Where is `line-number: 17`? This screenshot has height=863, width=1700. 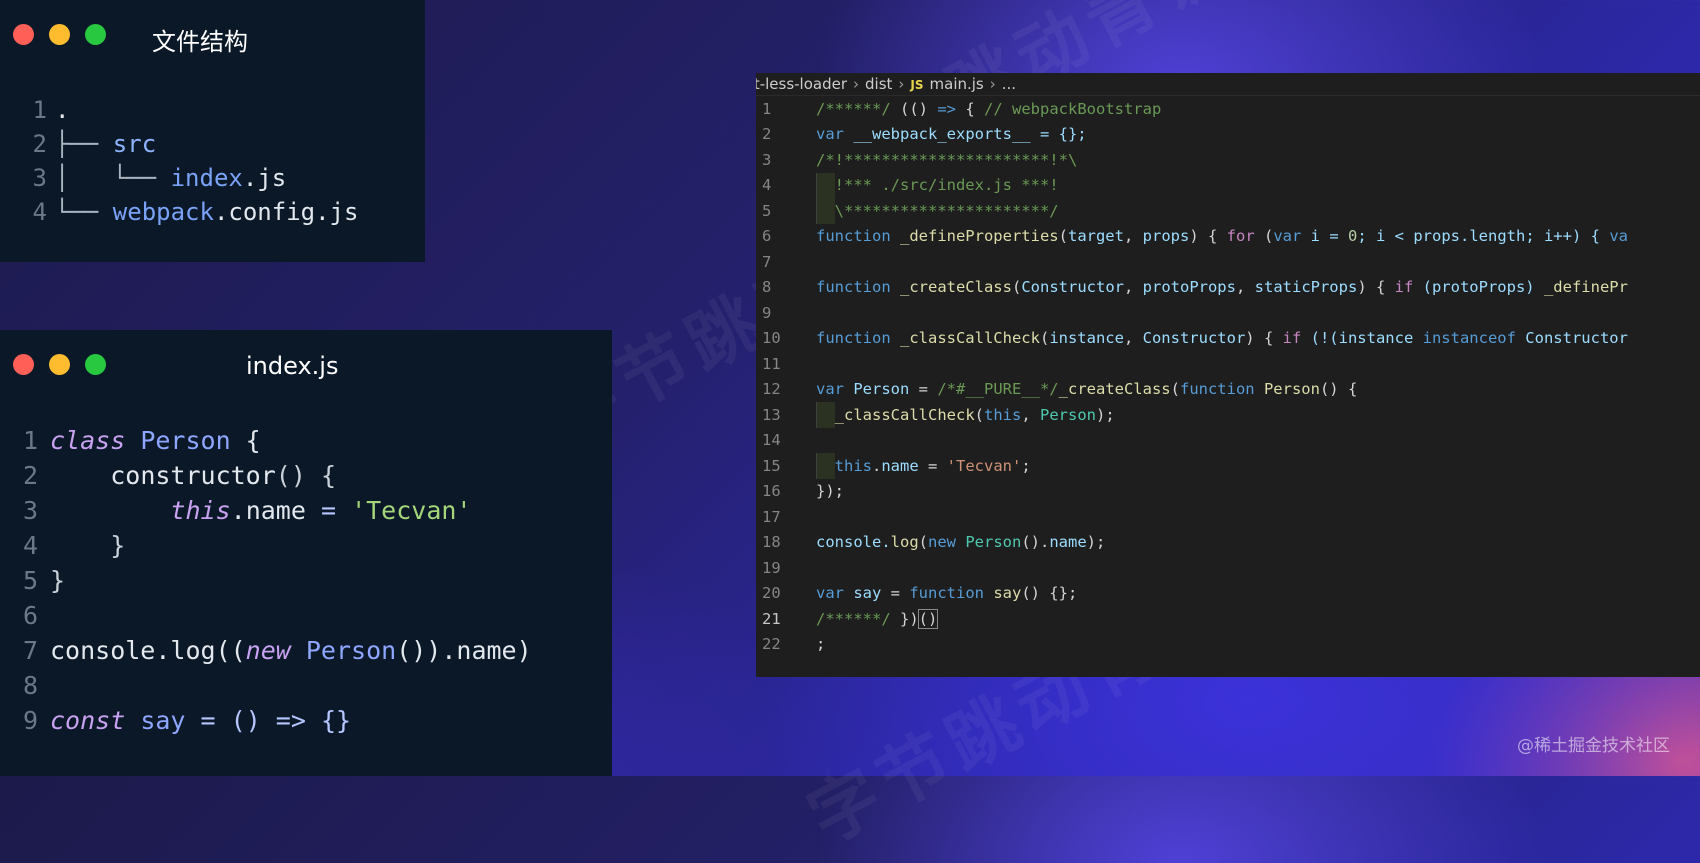 line-number: 17 is located at coordinates (771, 516).